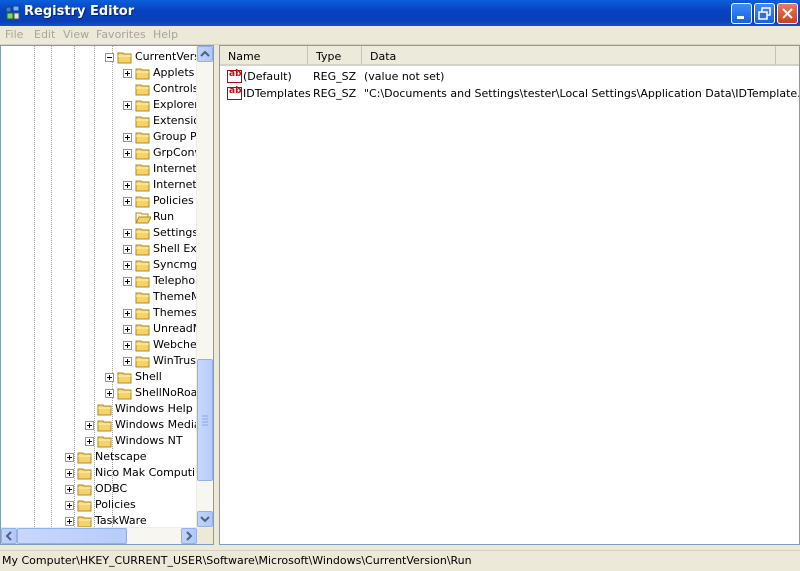 Image resolution: width=800 pixels, height=571 pixels. Describe the element at coordinates (178, 328) in the screenshot. I see `tree-node-label: UnreadM` at that location.